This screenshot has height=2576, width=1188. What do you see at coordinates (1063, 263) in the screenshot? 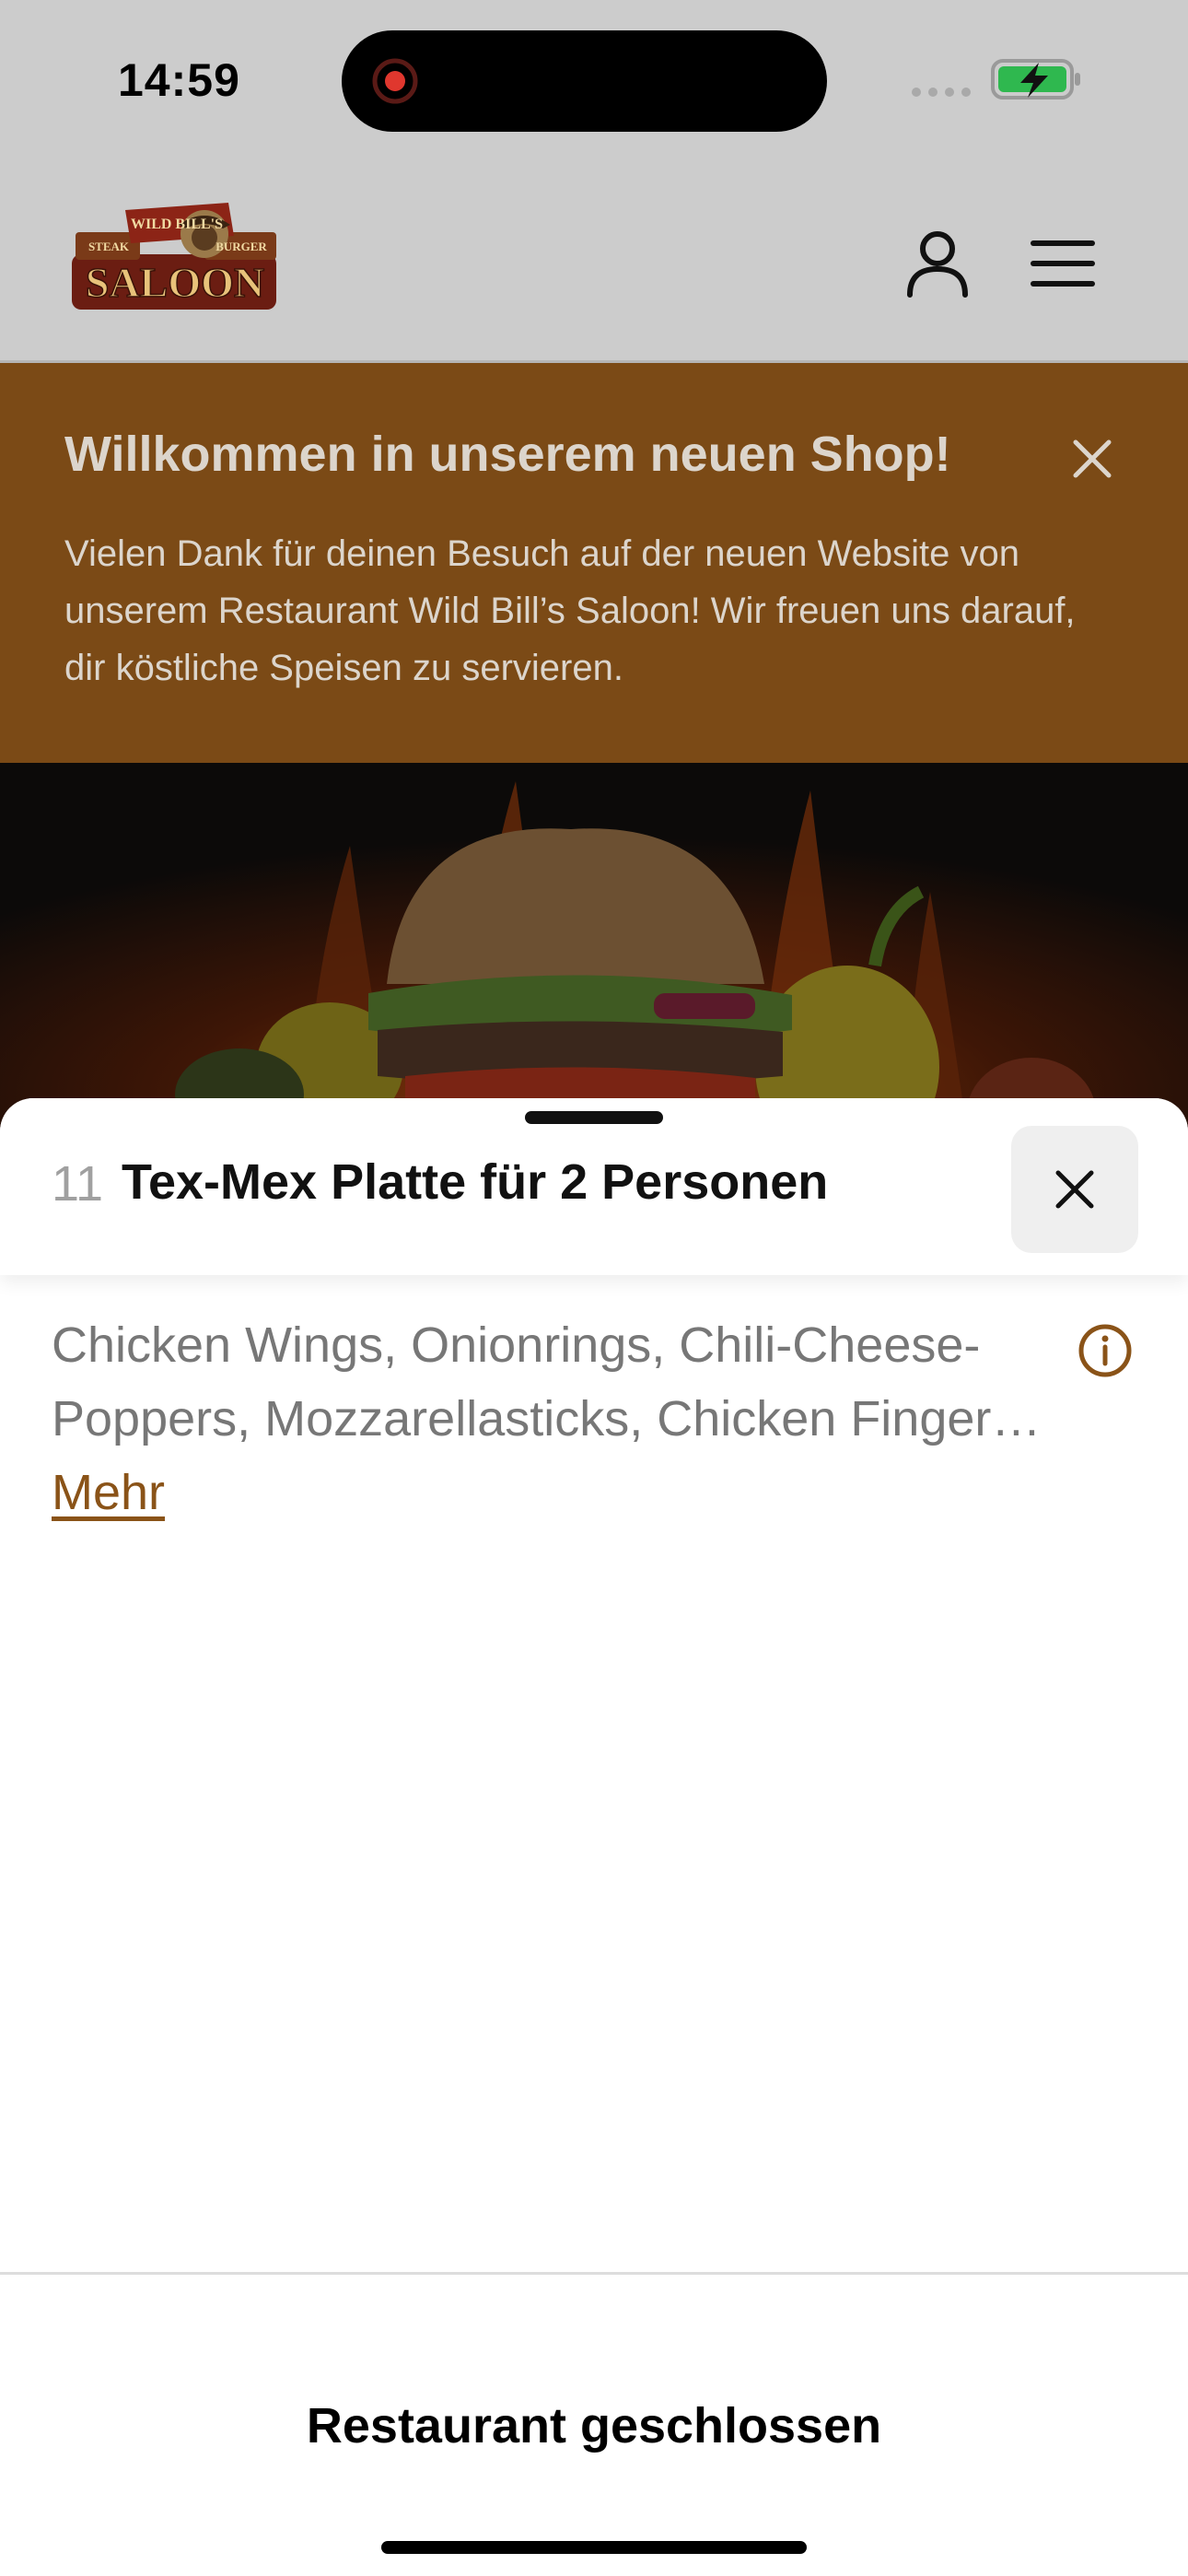
I see `hamburger-menu-icon` at bounding box center [1063, 263].